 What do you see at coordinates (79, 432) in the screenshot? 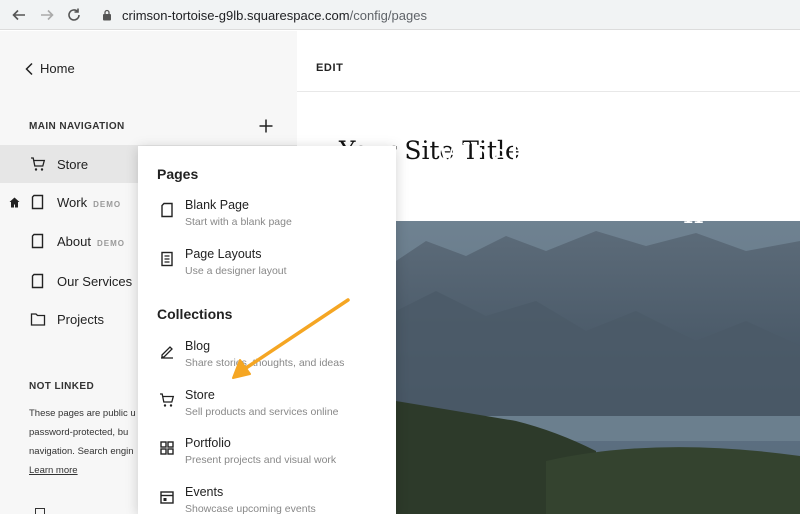
I see `not-linked-line: password-protected, bu` at bounding box center [79, 432].